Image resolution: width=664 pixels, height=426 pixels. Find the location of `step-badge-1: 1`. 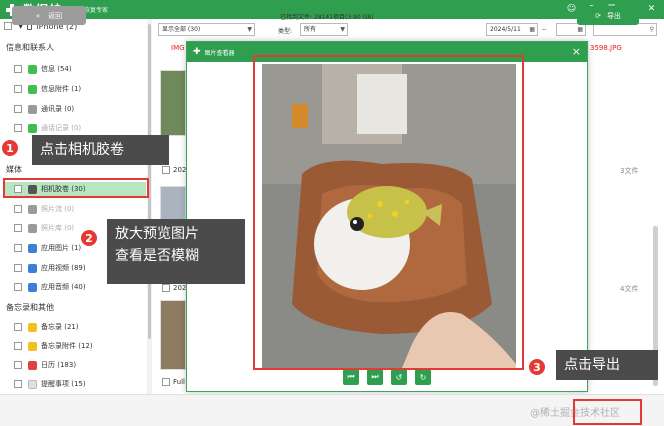

step-badge-1: 1 is located at coordinates (10, 148).